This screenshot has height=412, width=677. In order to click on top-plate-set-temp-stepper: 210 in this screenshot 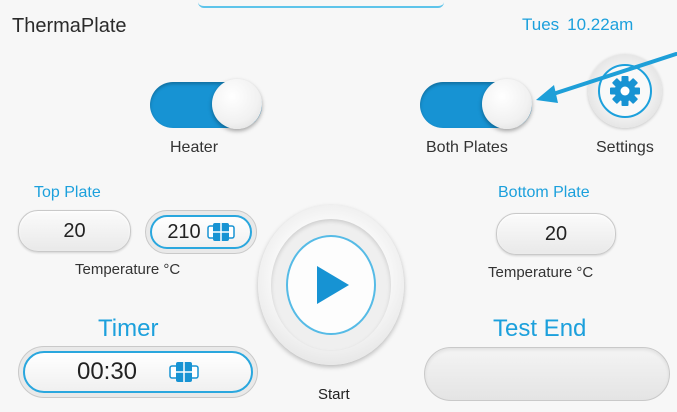, I will do `click(201, 232)`.